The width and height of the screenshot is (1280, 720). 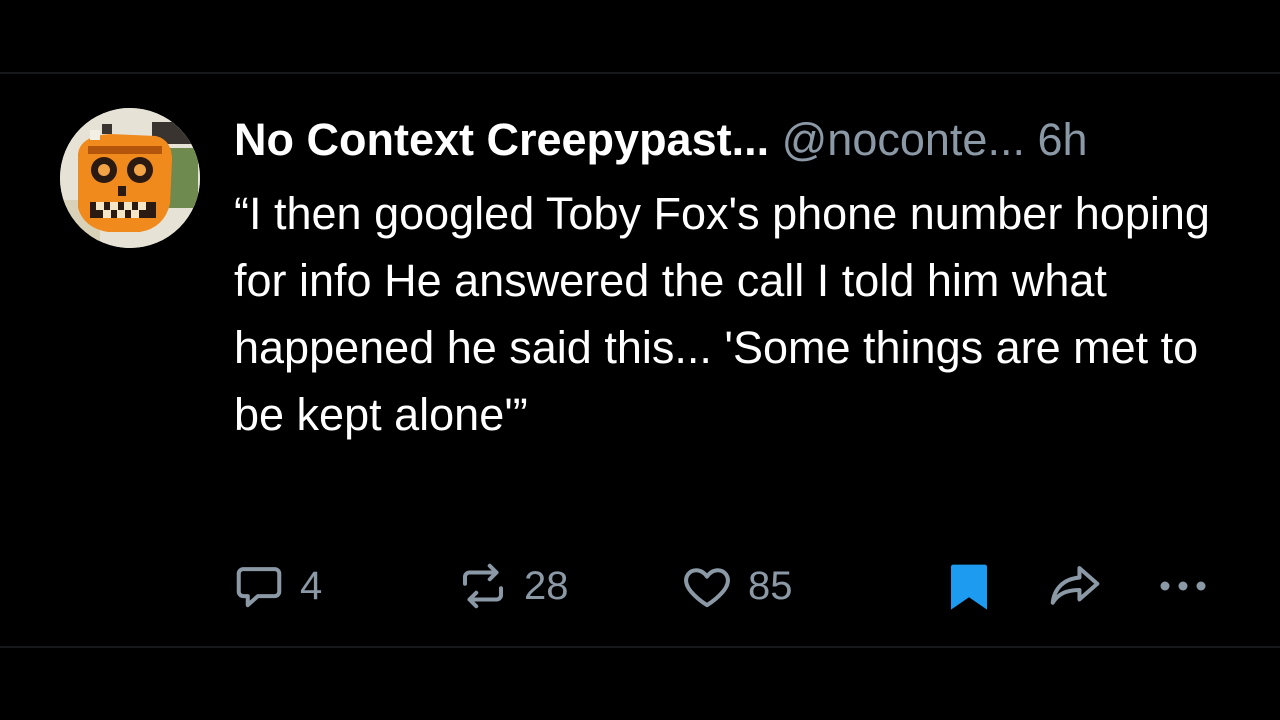 I want to click on reply-button: 4, so click(x=277, y=586).